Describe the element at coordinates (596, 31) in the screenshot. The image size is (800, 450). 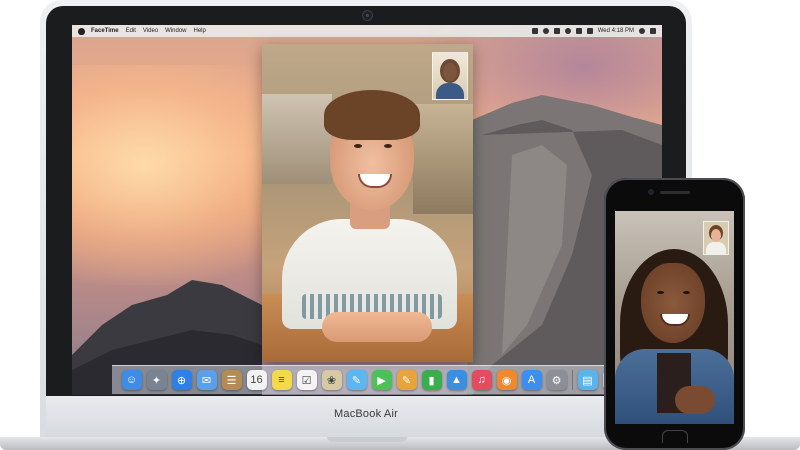
I see `menu-extras: Wed 4:18 PM` at that location.